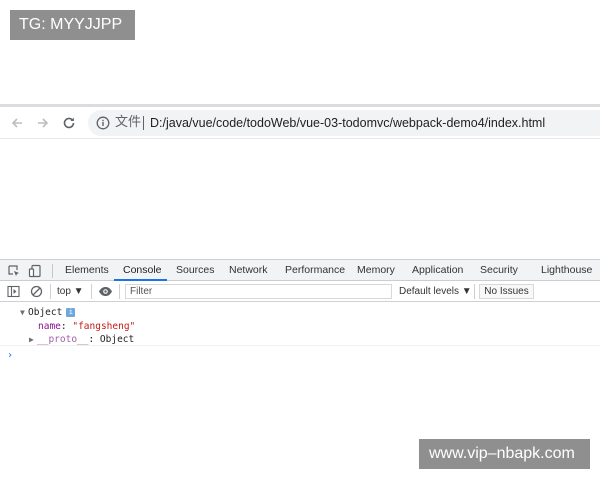 The height and width of the screenshot is (480, 600). Describe the element at coordinates (105, 291) in the screenshot. I see `eye-icon` at that location.